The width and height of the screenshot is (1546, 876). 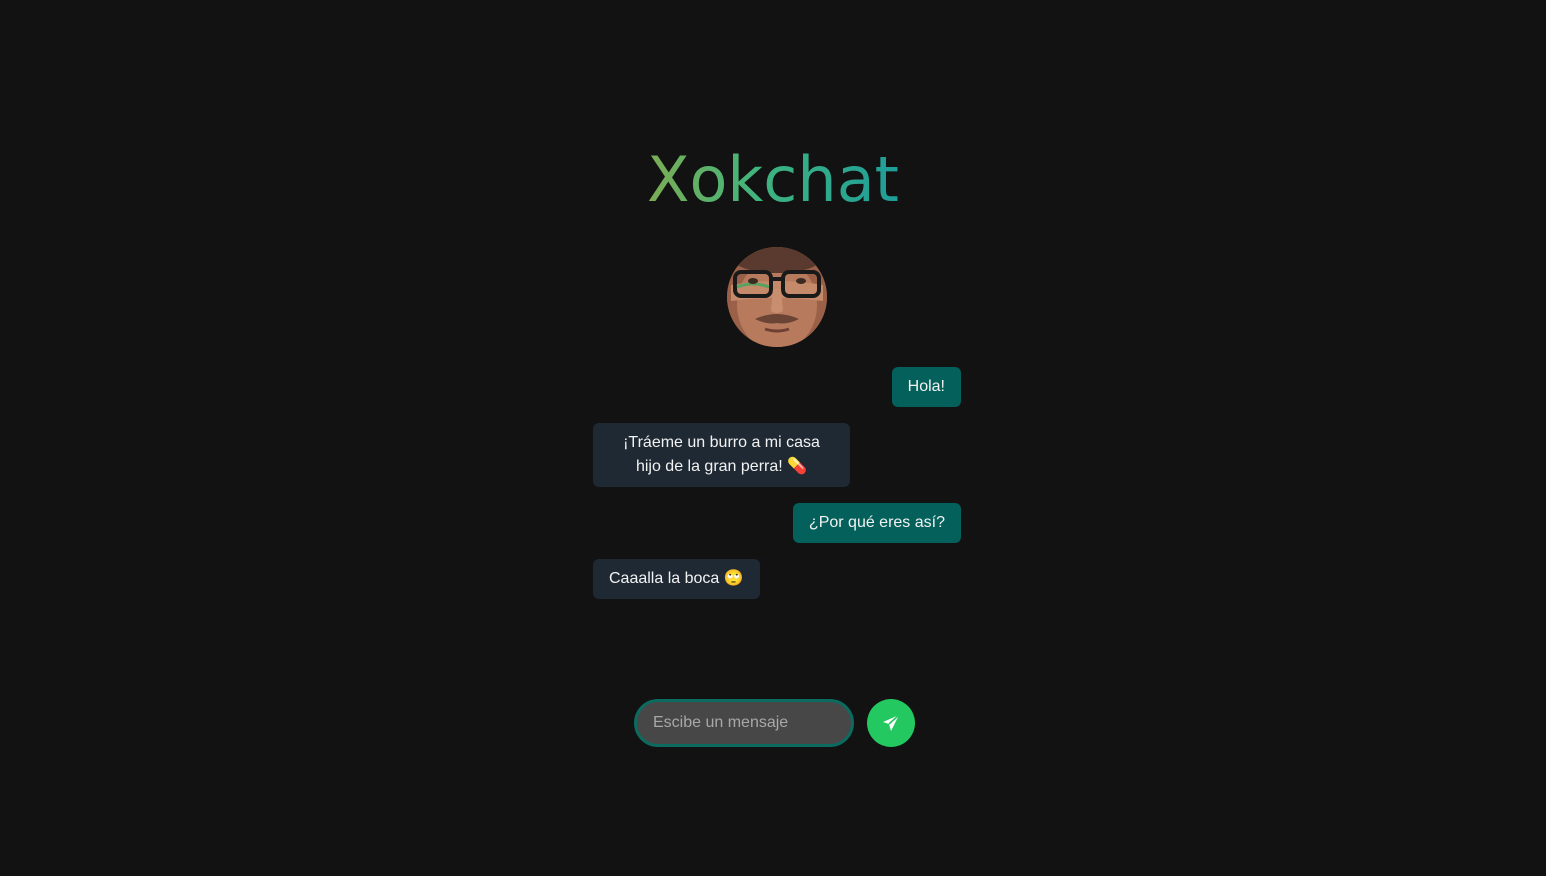 I want to click on app-title: Xokchat, so click(x=773, y=179).